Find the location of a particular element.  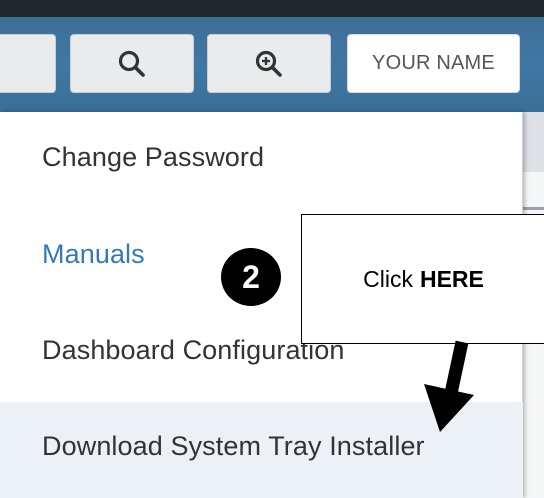

menu-item-label: Manuals is located at coordinates (93, 253).